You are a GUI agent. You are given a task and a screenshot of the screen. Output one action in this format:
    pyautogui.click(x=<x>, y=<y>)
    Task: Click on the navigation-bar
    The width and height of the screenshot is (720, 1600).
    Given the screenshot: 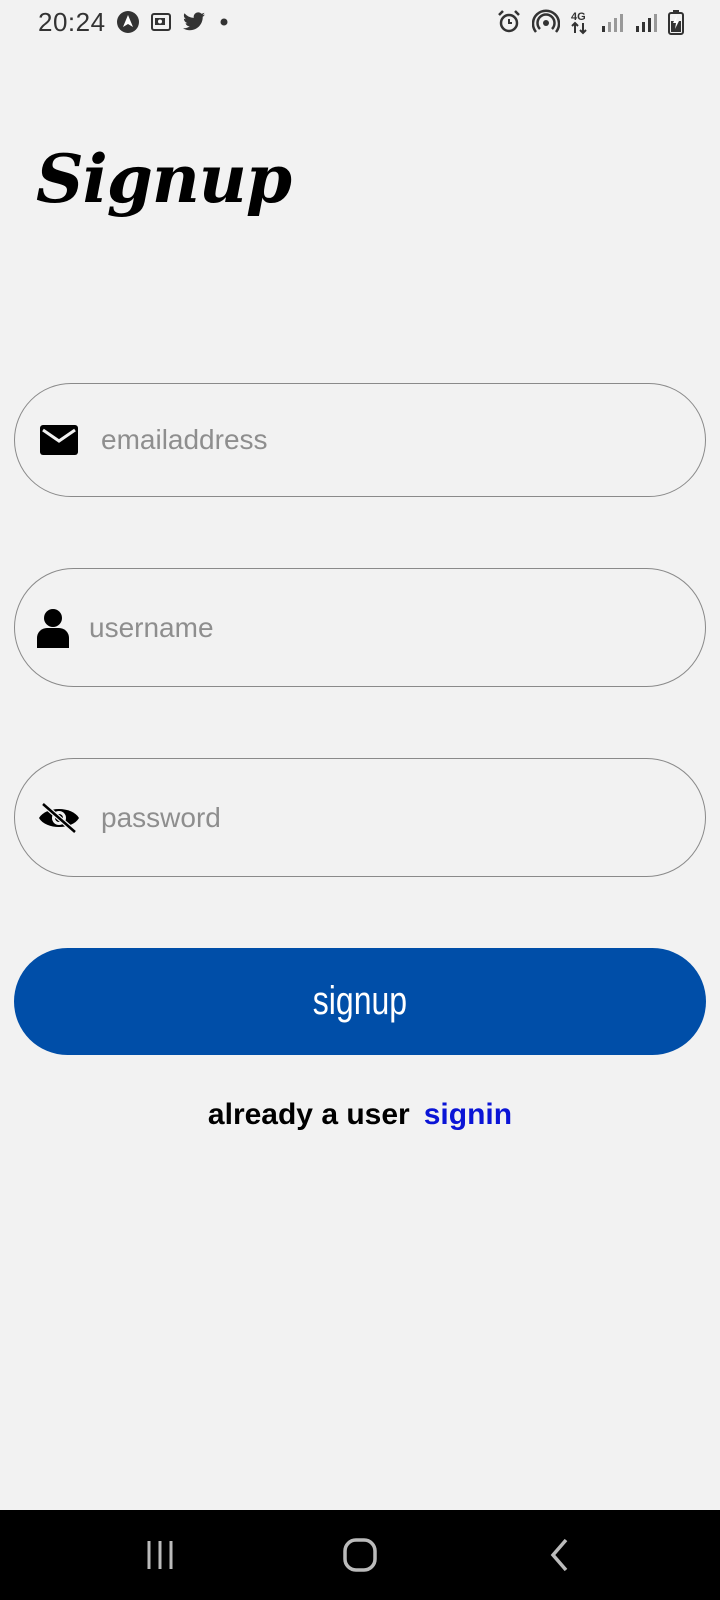 What is the action you would take?
    pyautogui.click(x=360, y=1555)
    